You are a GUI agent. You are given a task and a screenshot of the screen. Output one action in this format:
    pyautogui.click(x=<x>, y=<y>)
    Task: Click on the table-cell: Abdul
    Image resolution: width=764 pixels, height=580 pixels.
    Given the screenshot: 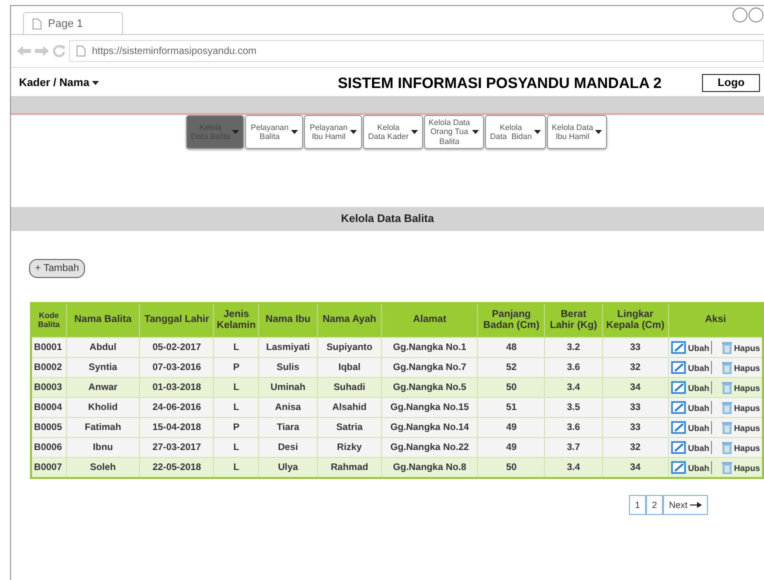 What is the action you would take?
    pyautogui.click(x=103, y=348)
    